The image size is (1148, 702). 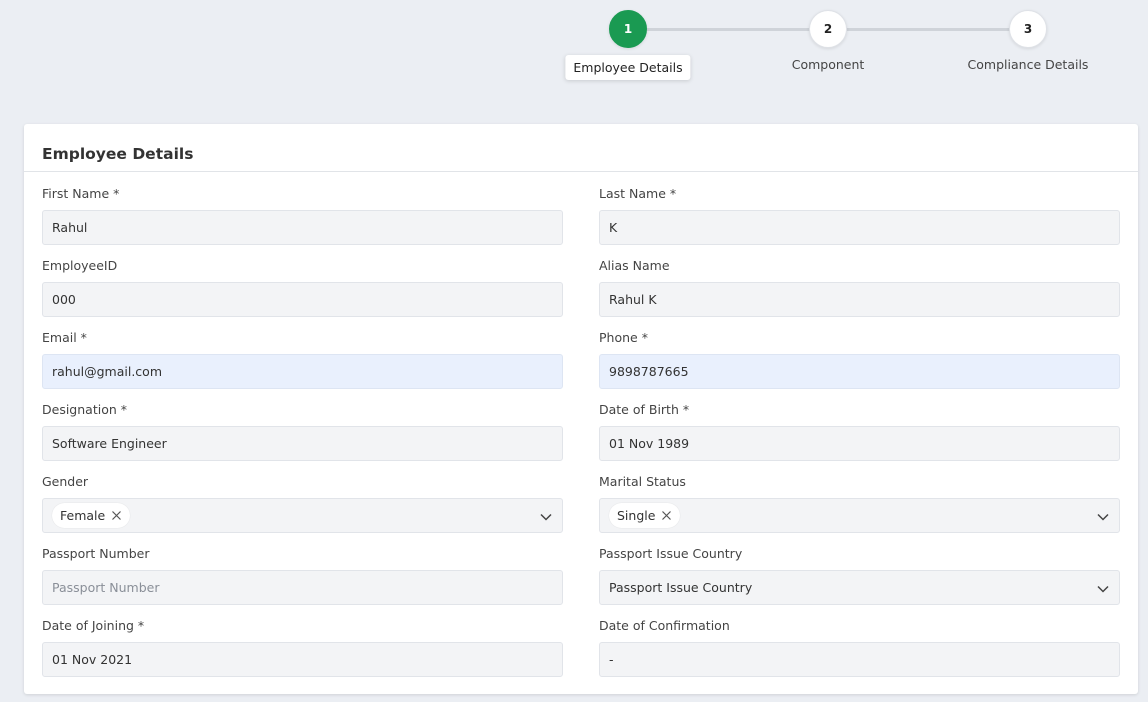 I want to click on doj-label: Date of Joining *, so click(x=93, y=625).